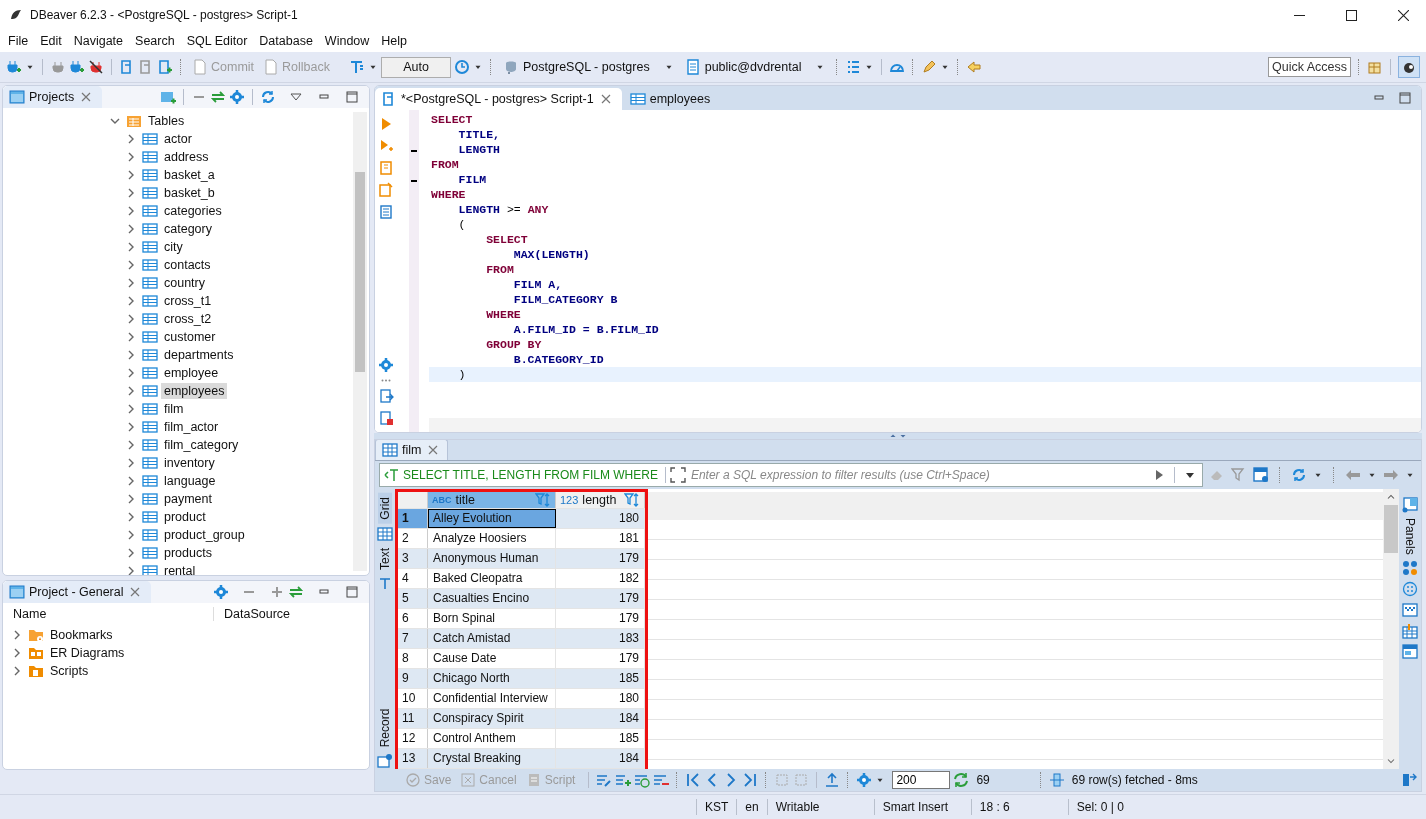  What do you see at coordinates (217, 41) in the screenshot?
I see `menu-item: SQL Editor` at bounding box center [217, 41].